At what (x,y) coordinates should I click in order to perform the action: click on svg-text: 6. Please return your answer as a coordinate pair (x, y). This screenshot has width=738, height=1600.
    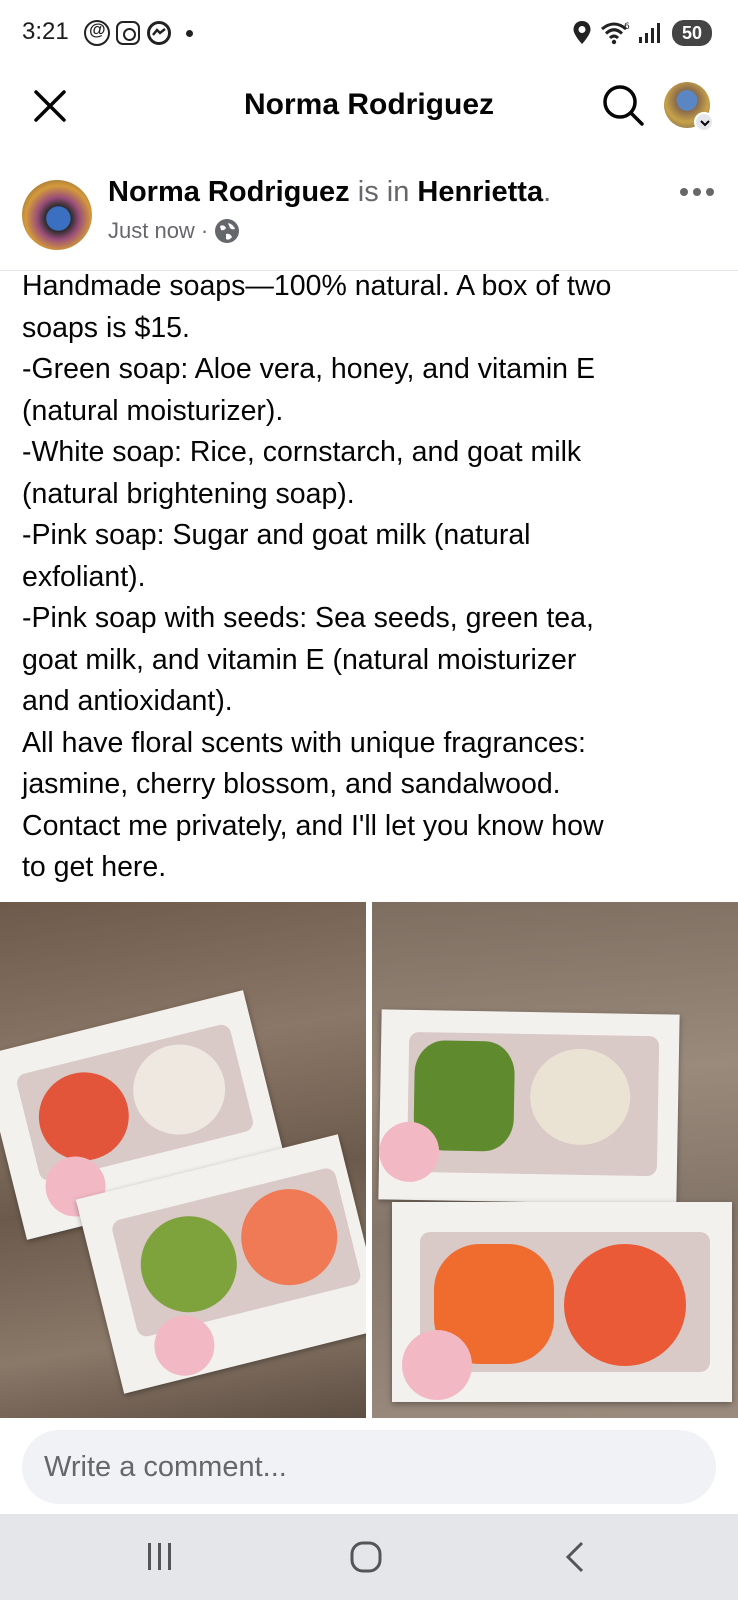
    Looking at the image, I should click on (627, 27).